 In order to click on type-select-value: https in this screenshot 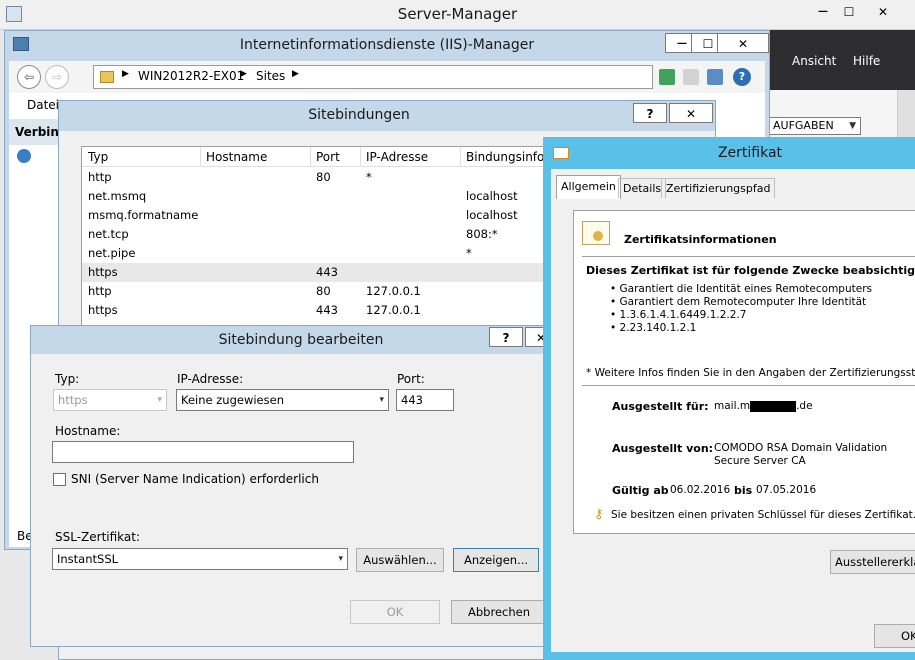, I will do `click(73, 400)`.